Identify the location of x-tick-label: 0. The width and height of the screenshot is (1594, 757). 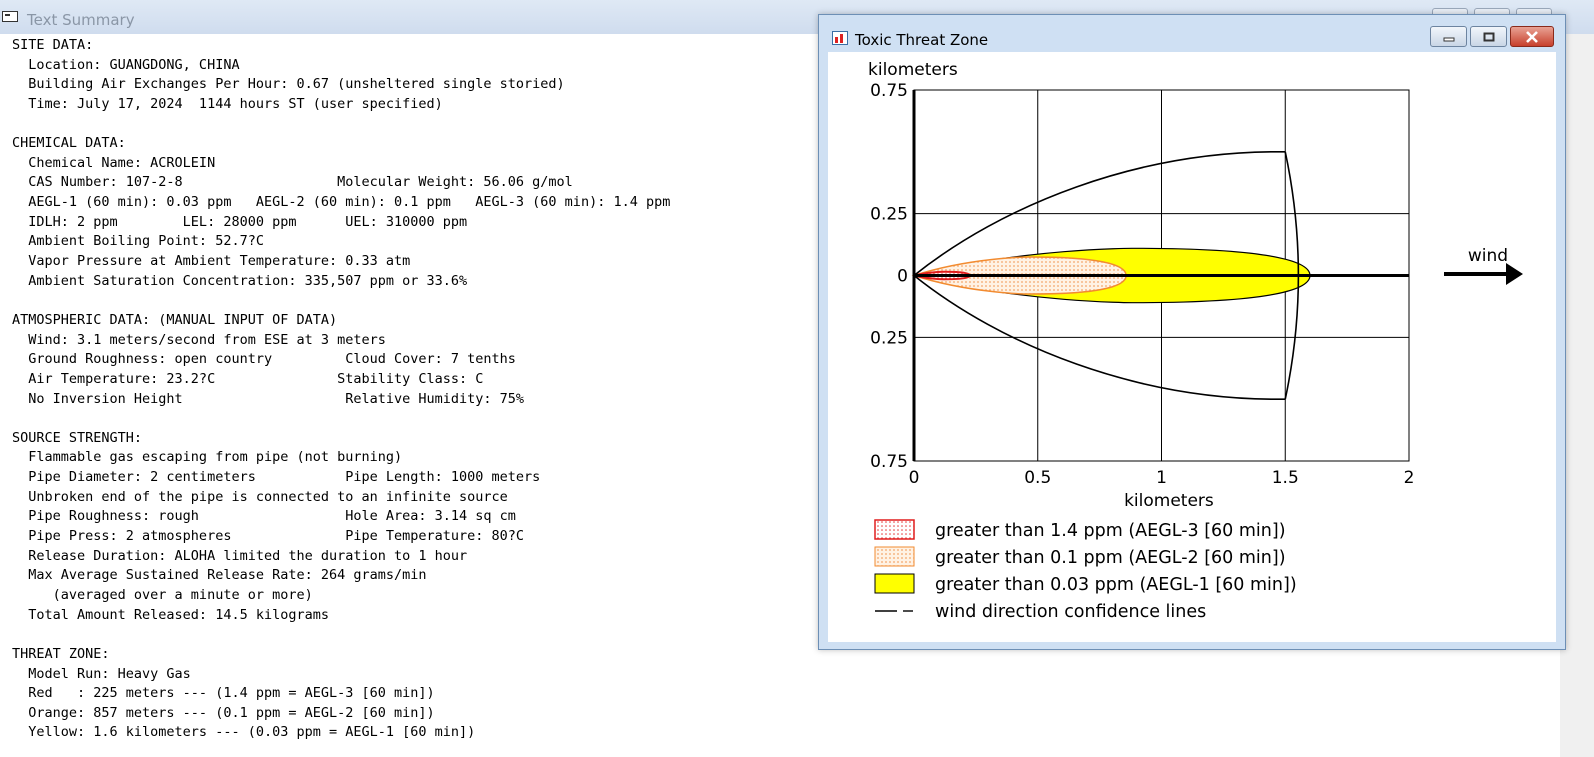
(914, 478).